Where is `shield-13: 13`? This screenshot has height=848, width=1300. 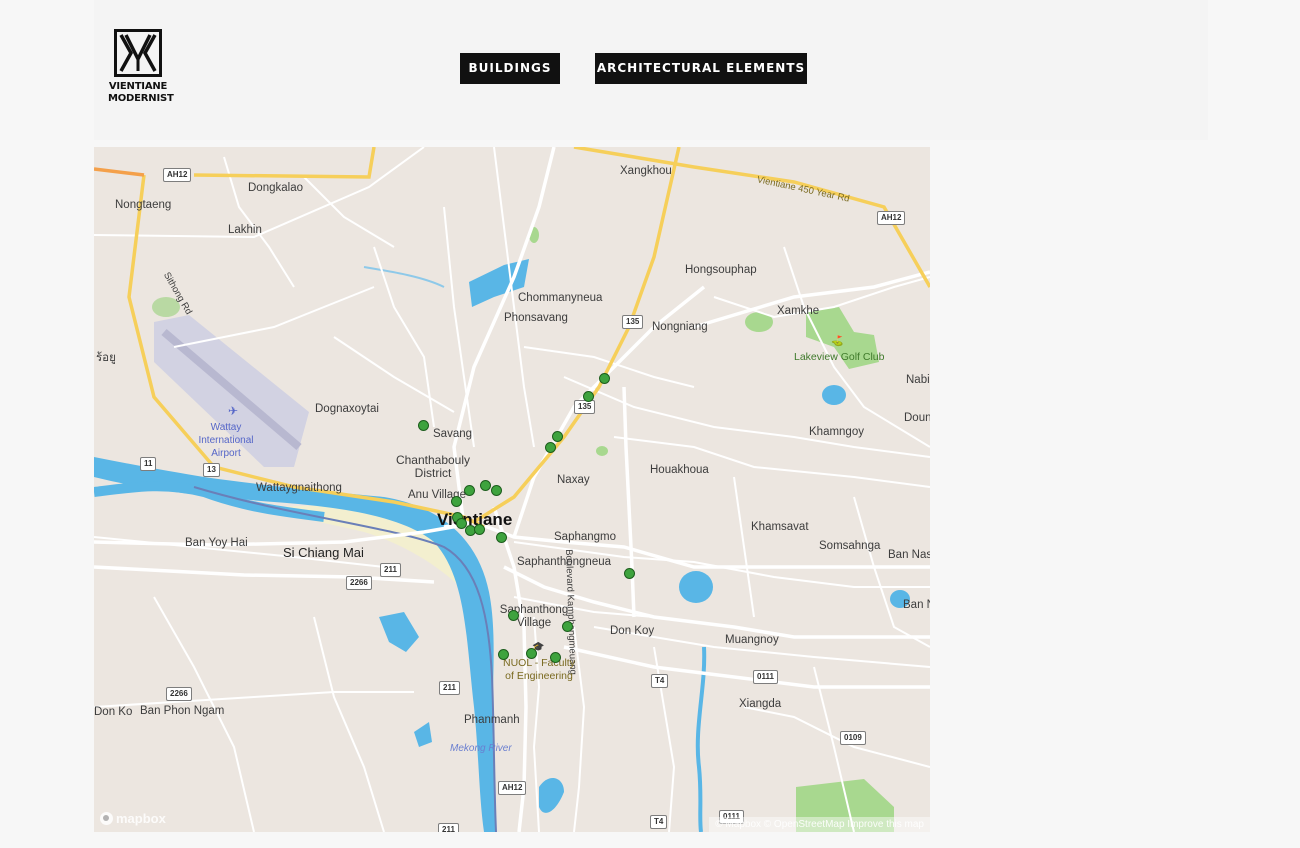 shield-13: 13 is located at coordinates (211, 470).